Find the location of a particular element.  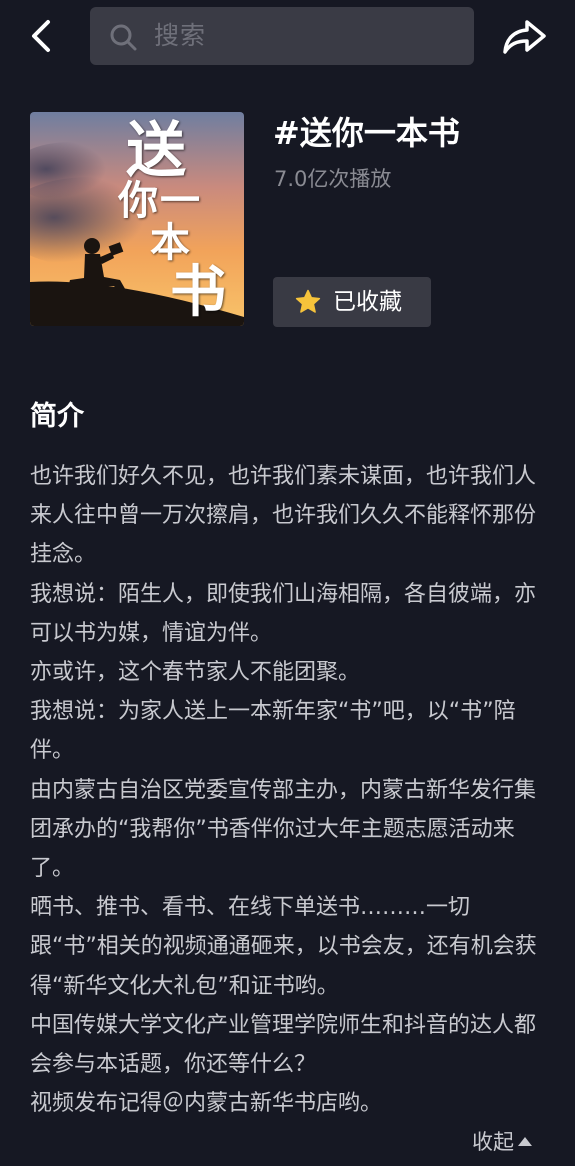

favorite-button: 已收藏 is located at coordinates (352, 302).